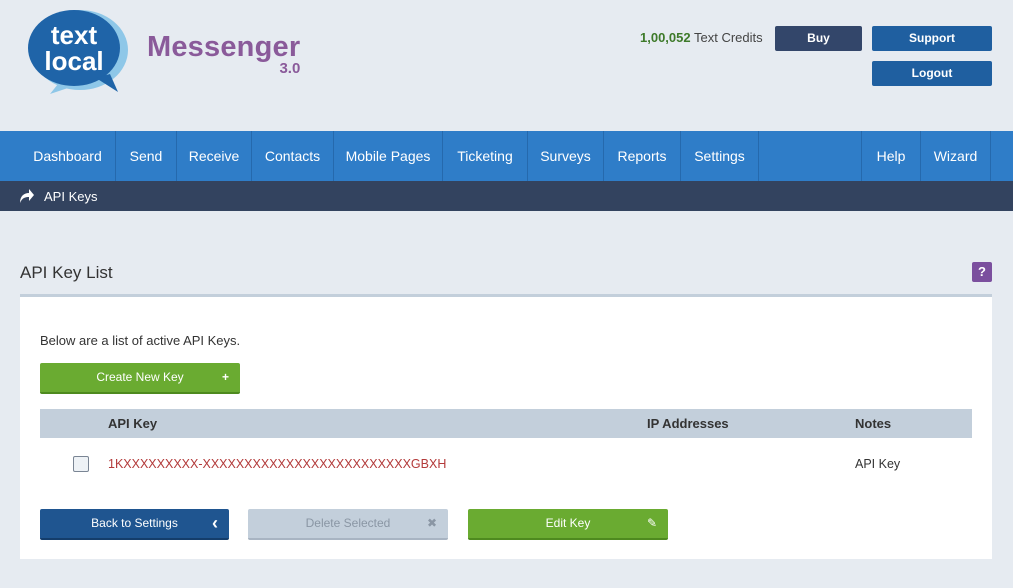 The image size is (1013, 588). I want to click on nav-ticketing: Ticketing, so click(485, 156).